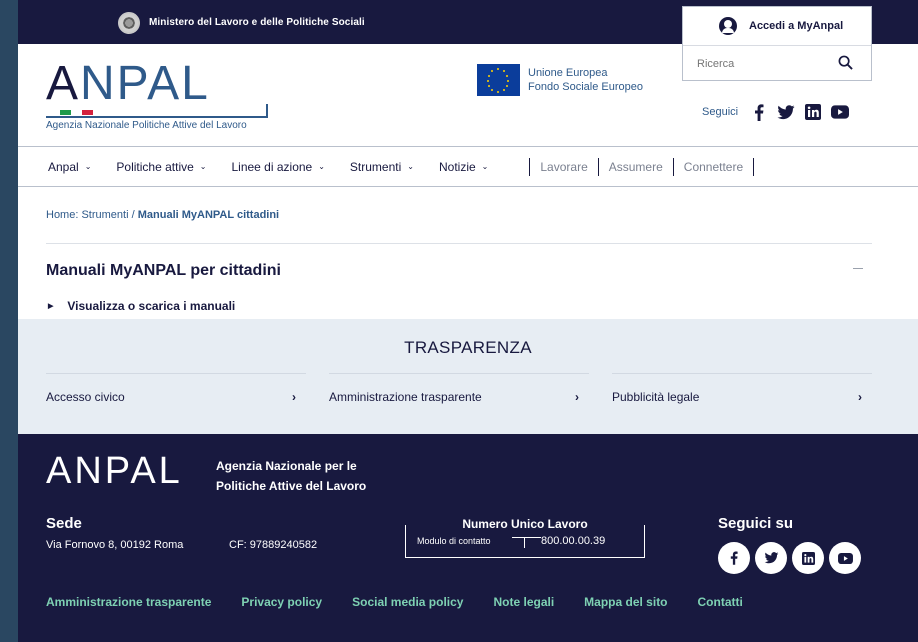 This screenshot has width=918, height=642. What do you see at coordinates (272, 166) in the screenshot?
I see `nav-label: Linee di azione` at bounding box center [272, 166].